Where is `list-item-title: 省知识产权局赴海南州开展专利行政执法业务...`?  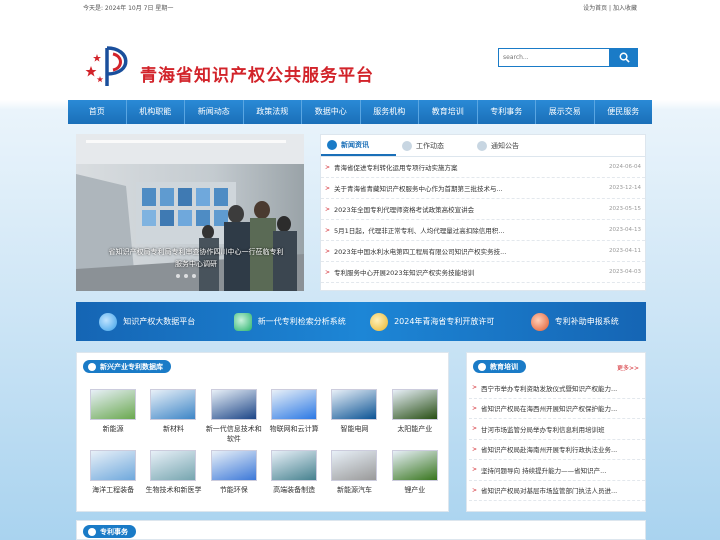
list-item-title: 省知识产权局赴海南州开展专利行政执法业务... is located at coordinates (549, 449).